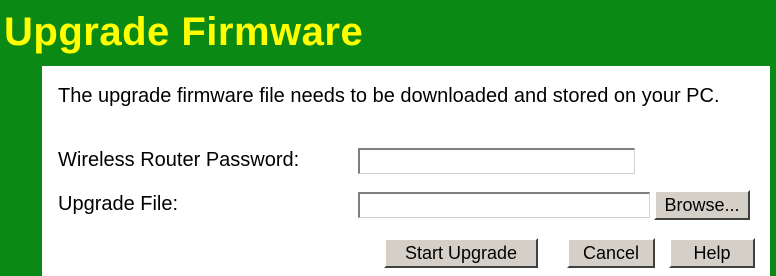 Image resolution: width=776 pixels, height=276 pixels. What do you see at coordinates (611, 253) in the screenshot?
I see `cancel-button: Cancel` at bounding box center [611, 253].